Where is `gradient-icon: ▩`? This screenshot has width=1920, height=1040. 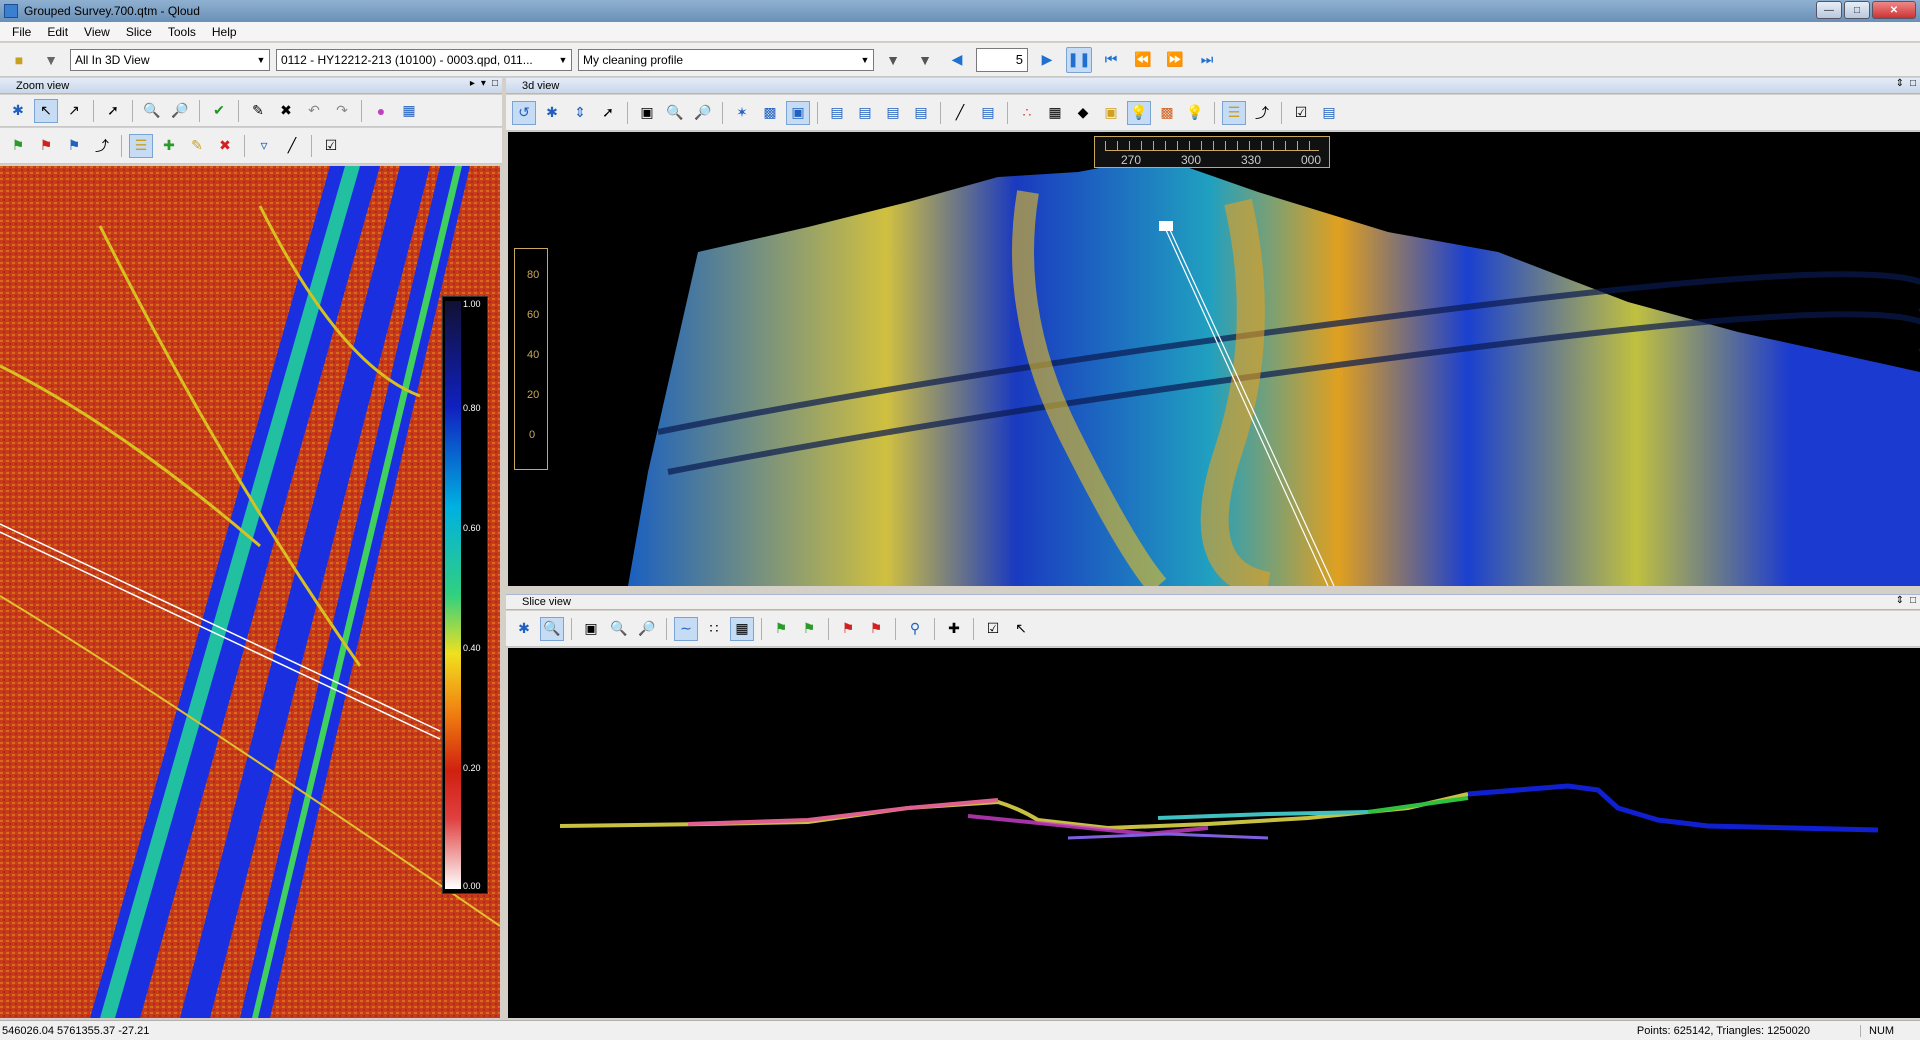
gradient-icon: ▩ is located at coordinates (1167, 113).